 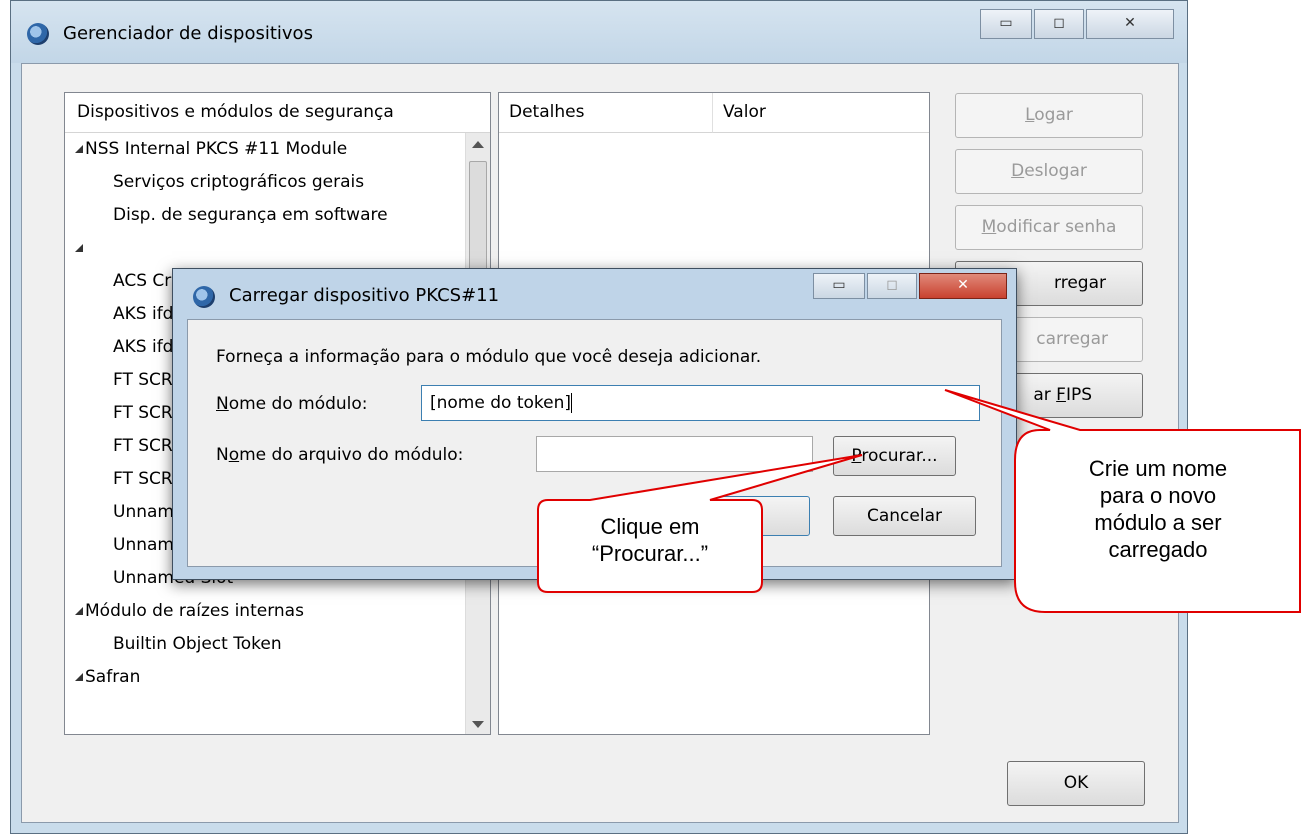 I want to click on browse-callout-line: “Procurar...”, so click(x=650, y=553).